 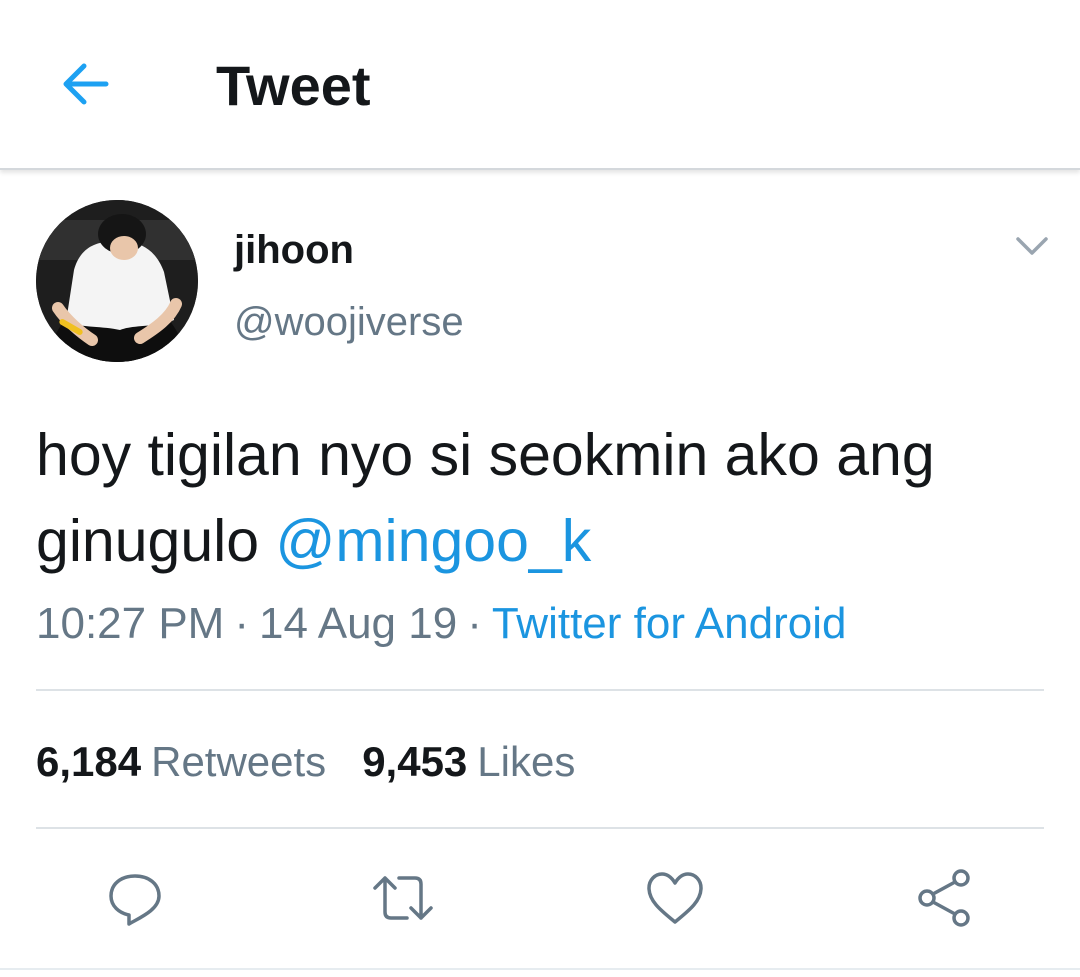 I want to click on tweet-menu-button, so click(x=1032, y=246).